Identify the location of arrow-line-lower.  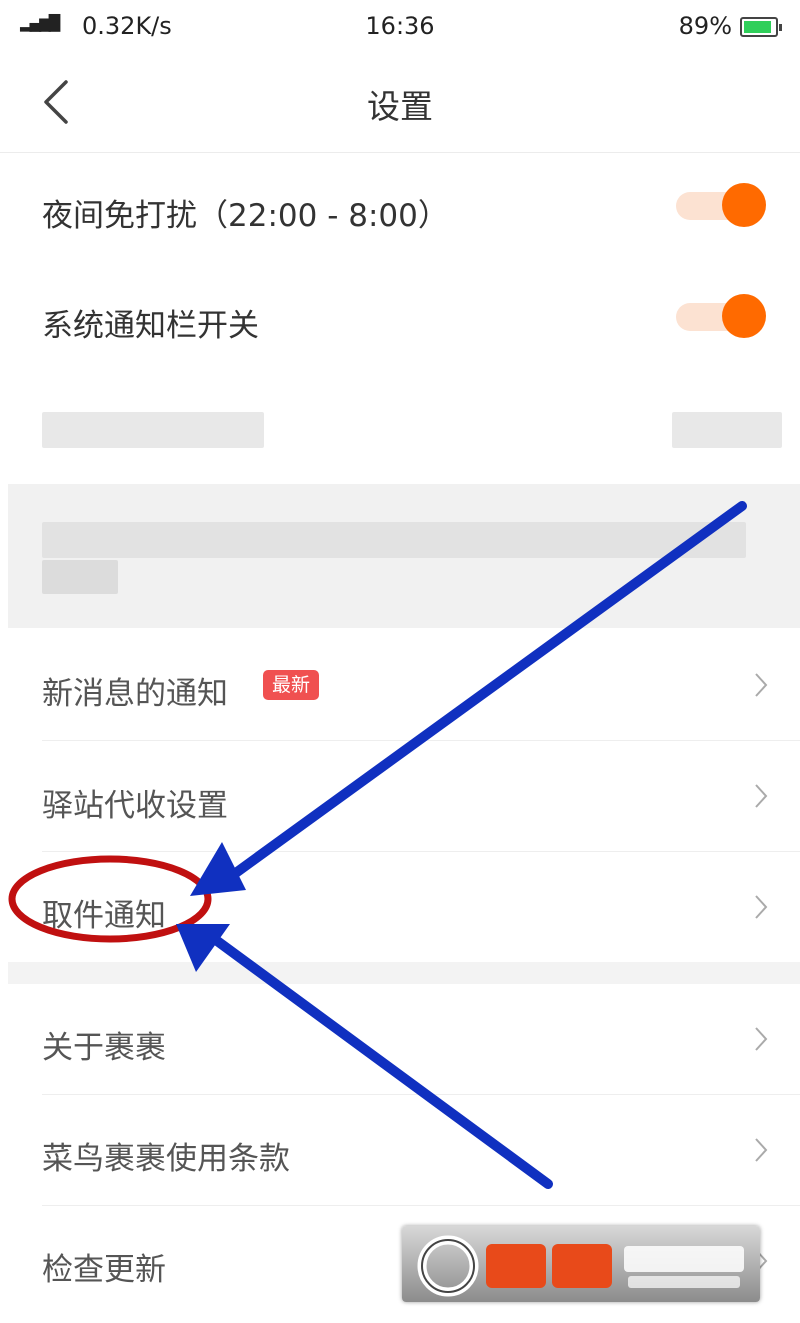
(376, 1058).